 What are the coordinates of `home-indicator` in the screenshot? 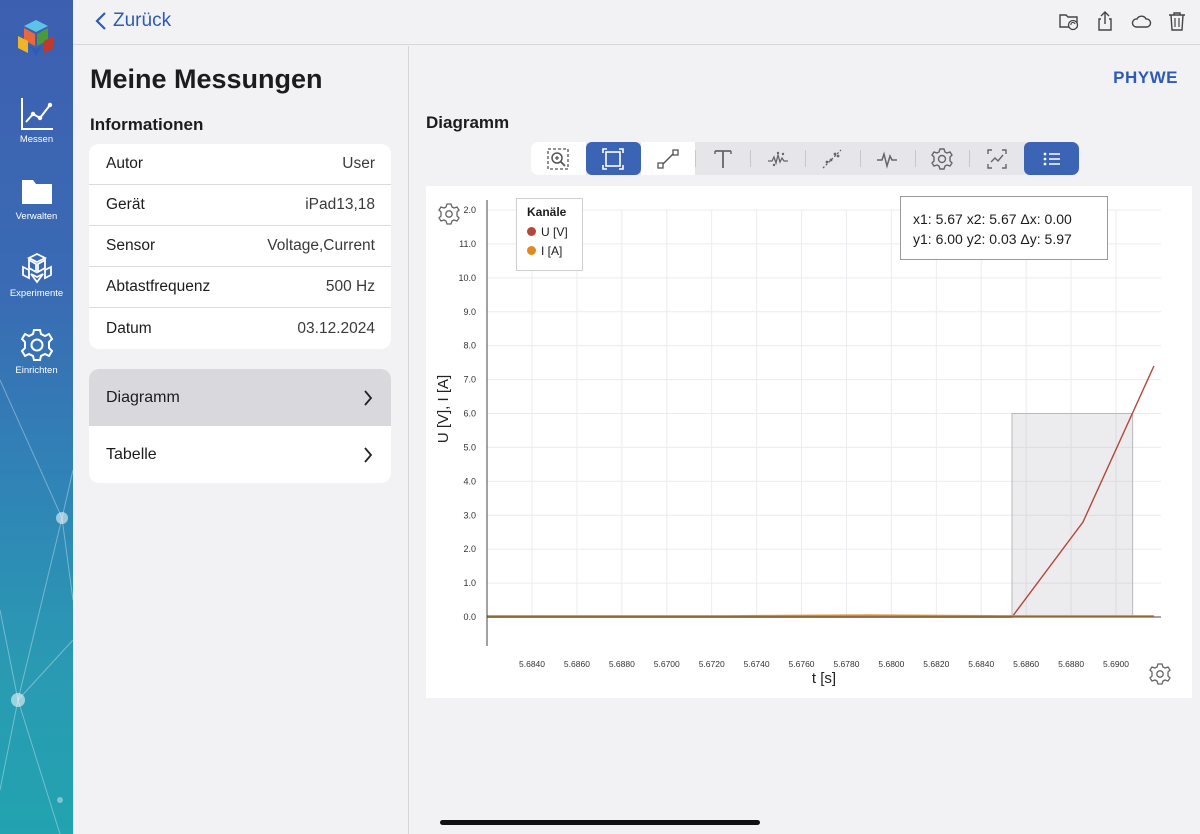 It's located at (600, 822).